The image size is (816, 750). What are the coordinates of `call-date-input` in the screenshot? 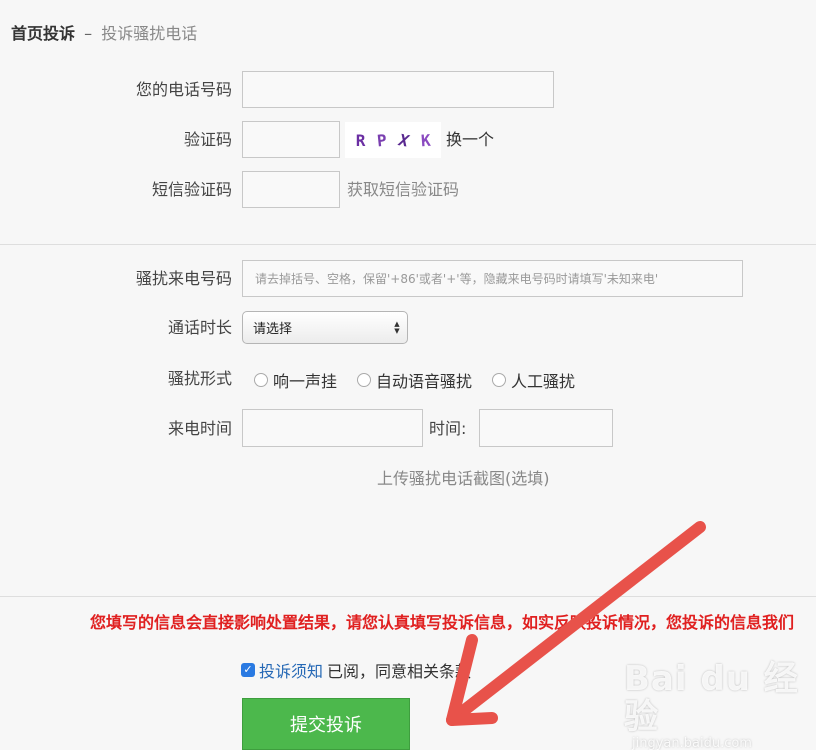 It's located at (332, 428).